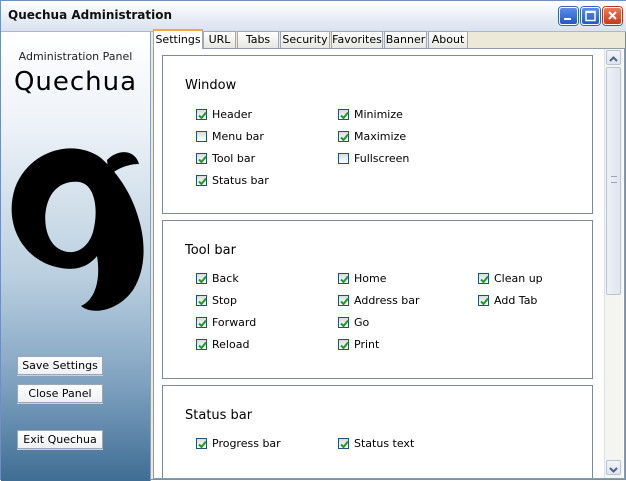 The image size is (626, 481). I want to click on checkbox-progress-bar: Progress bar, so click(238, 444).